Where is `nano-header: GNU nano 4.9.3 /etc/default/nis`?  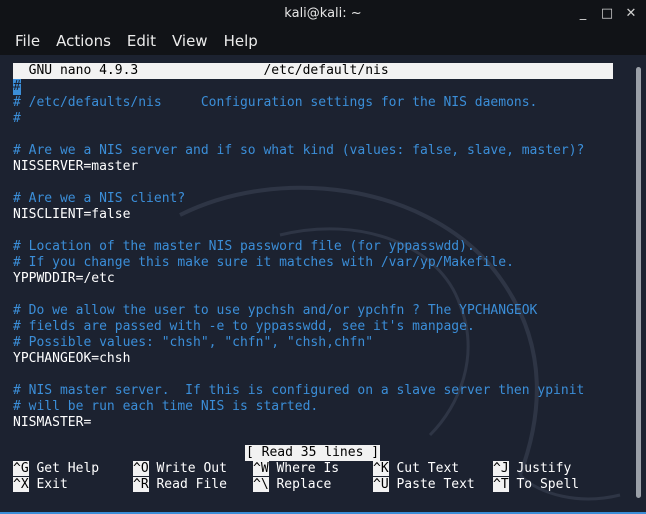 nano-header: GNU nano 4.9.3 /etc/default/nis is located at coordinates (313, 71).